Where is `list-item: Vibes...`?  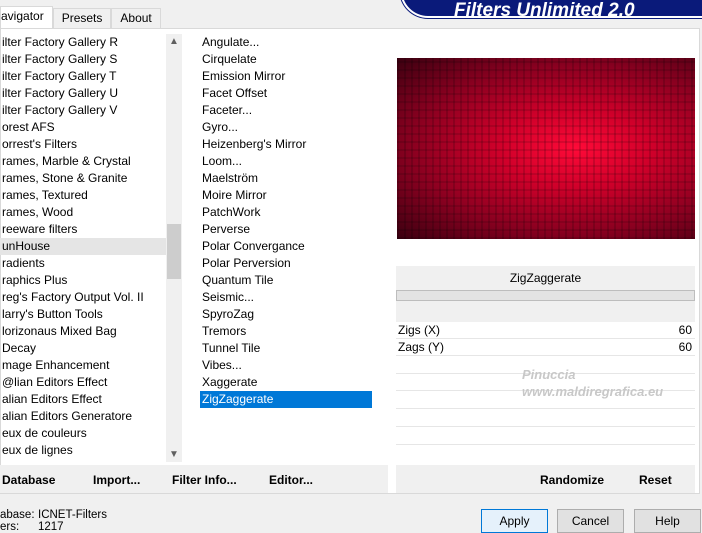
list-item: Vibes... is located at coordinates (286, 365).